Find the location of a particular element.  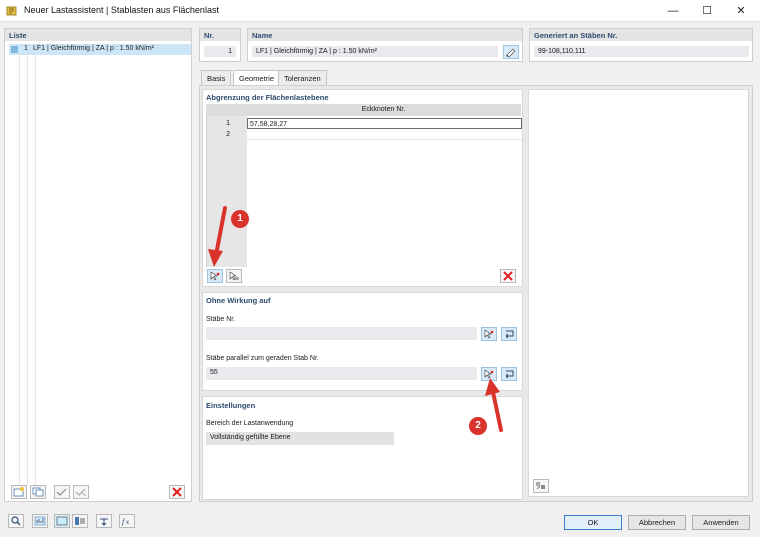

name-label: Name is located at coordinates (385, 35).